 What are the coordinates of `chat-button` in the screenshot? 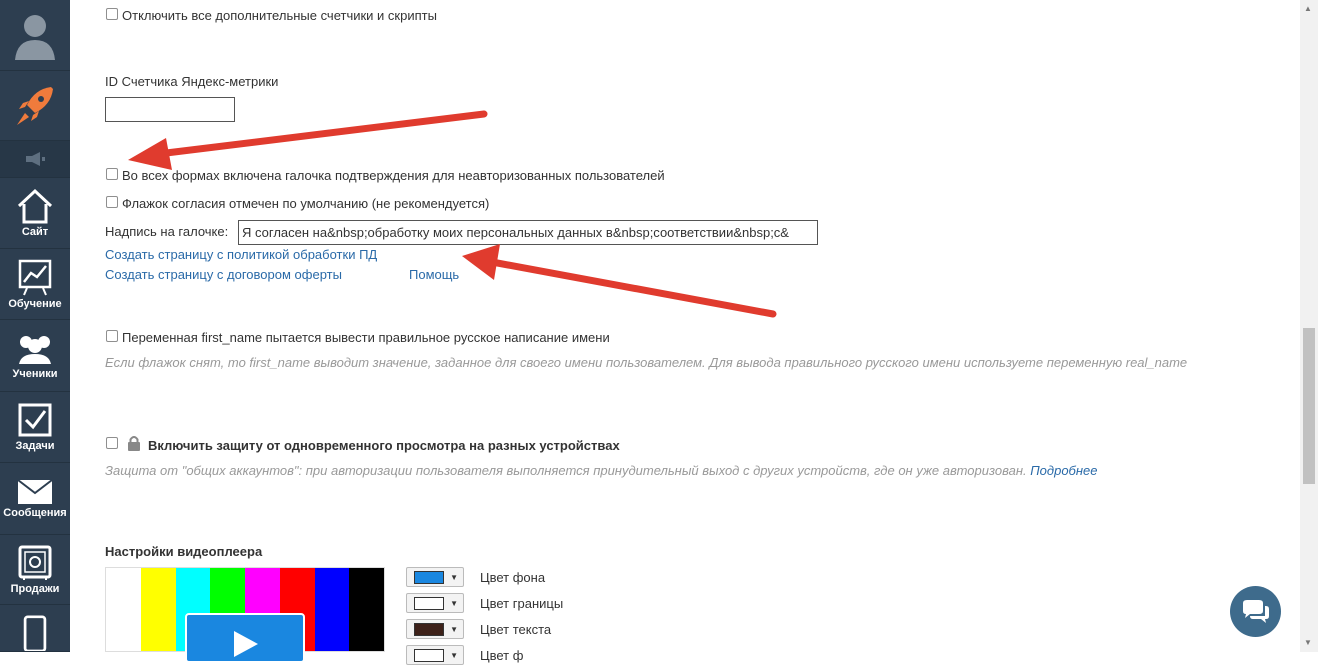 It's located at (1255, 611).